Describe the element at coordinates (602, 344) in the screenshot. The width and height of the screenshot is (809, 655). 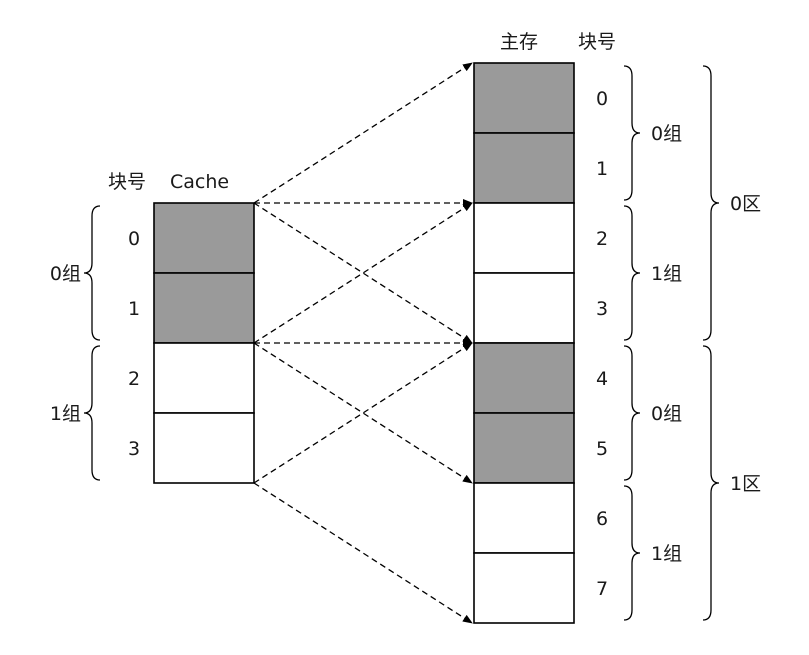
I see `memory-index-labels: 0 1 2 3 4 5 6 7` at that location.